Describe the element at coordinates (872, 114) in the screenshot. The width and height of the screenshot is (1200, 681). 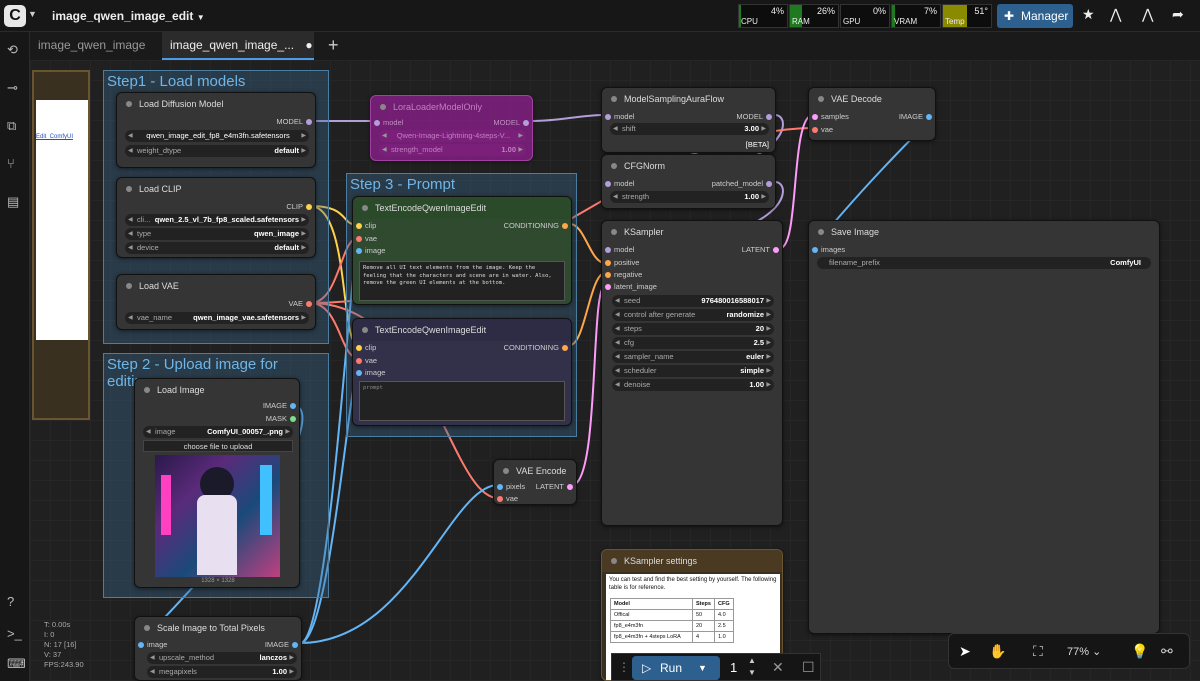
I see `node-vae-decode: VAE Decode samples vae IMAGE` at that location.